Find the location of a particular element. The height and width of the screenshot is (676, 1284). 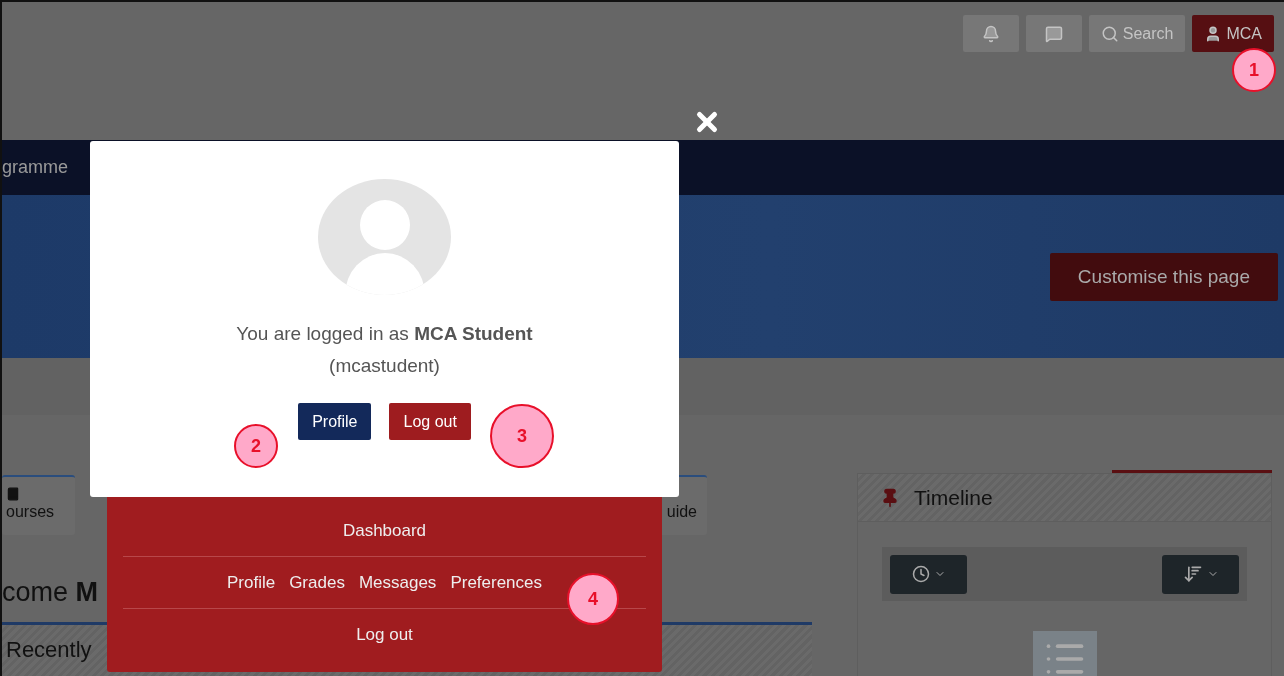

menu-link: Profile is located at coordinates (251, 582).